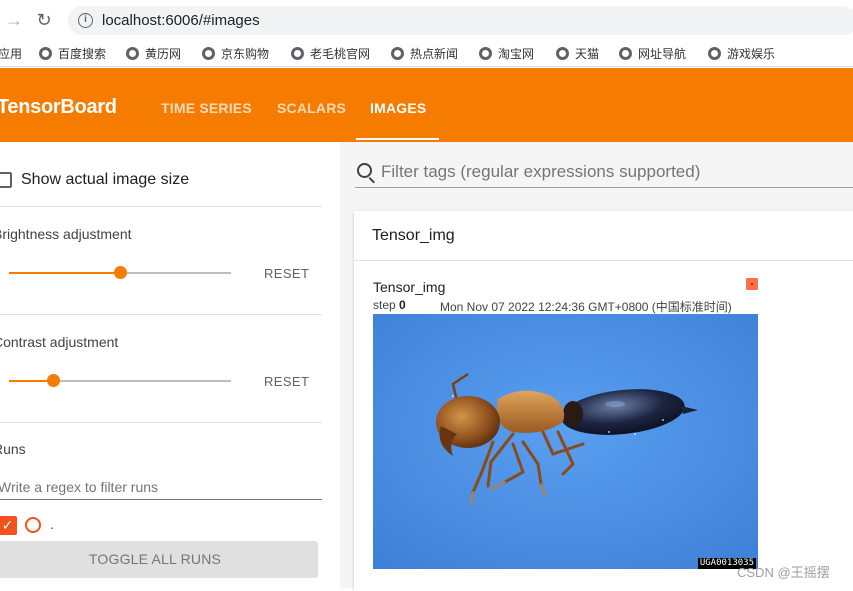  I want to click on reload-icon: ↻, so click(44, 20).